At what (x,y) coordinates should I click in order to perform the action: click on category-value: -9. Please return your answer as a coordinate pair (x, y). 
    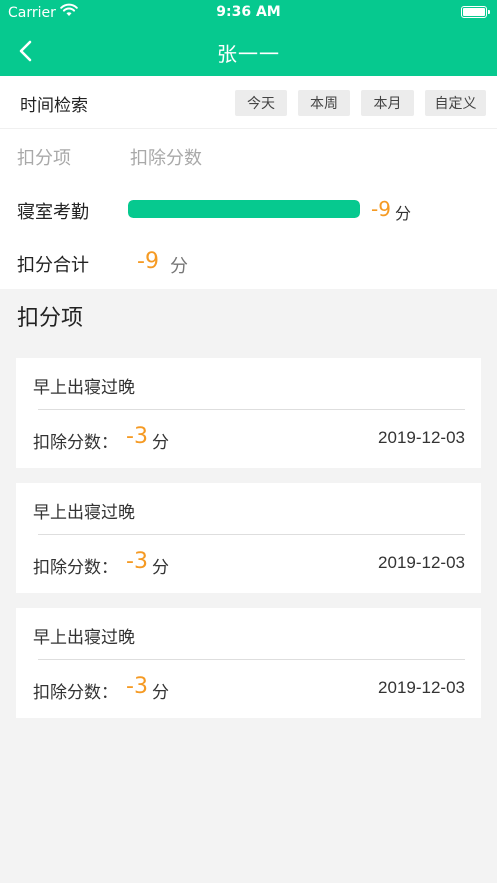
    Looking at the image, I should click on (381, 209).